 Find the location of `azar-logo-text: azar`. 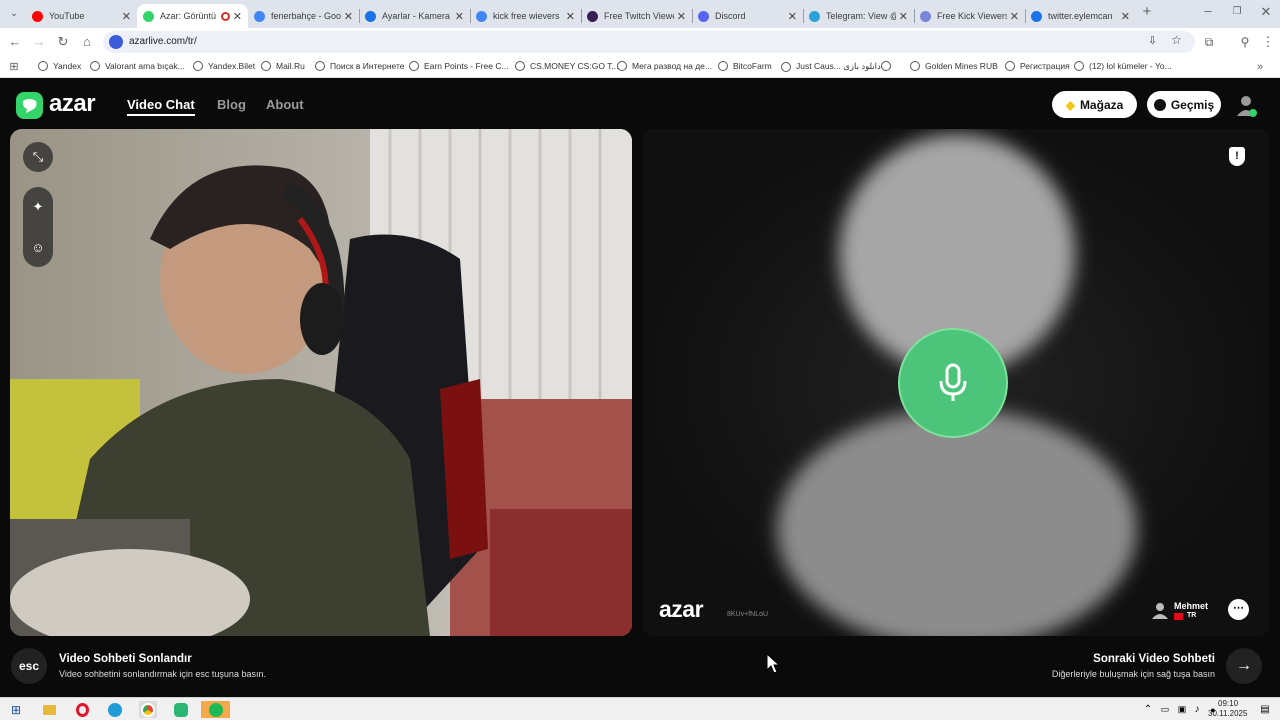

azar-logo-text: azar is located at coordinates (72, 104).